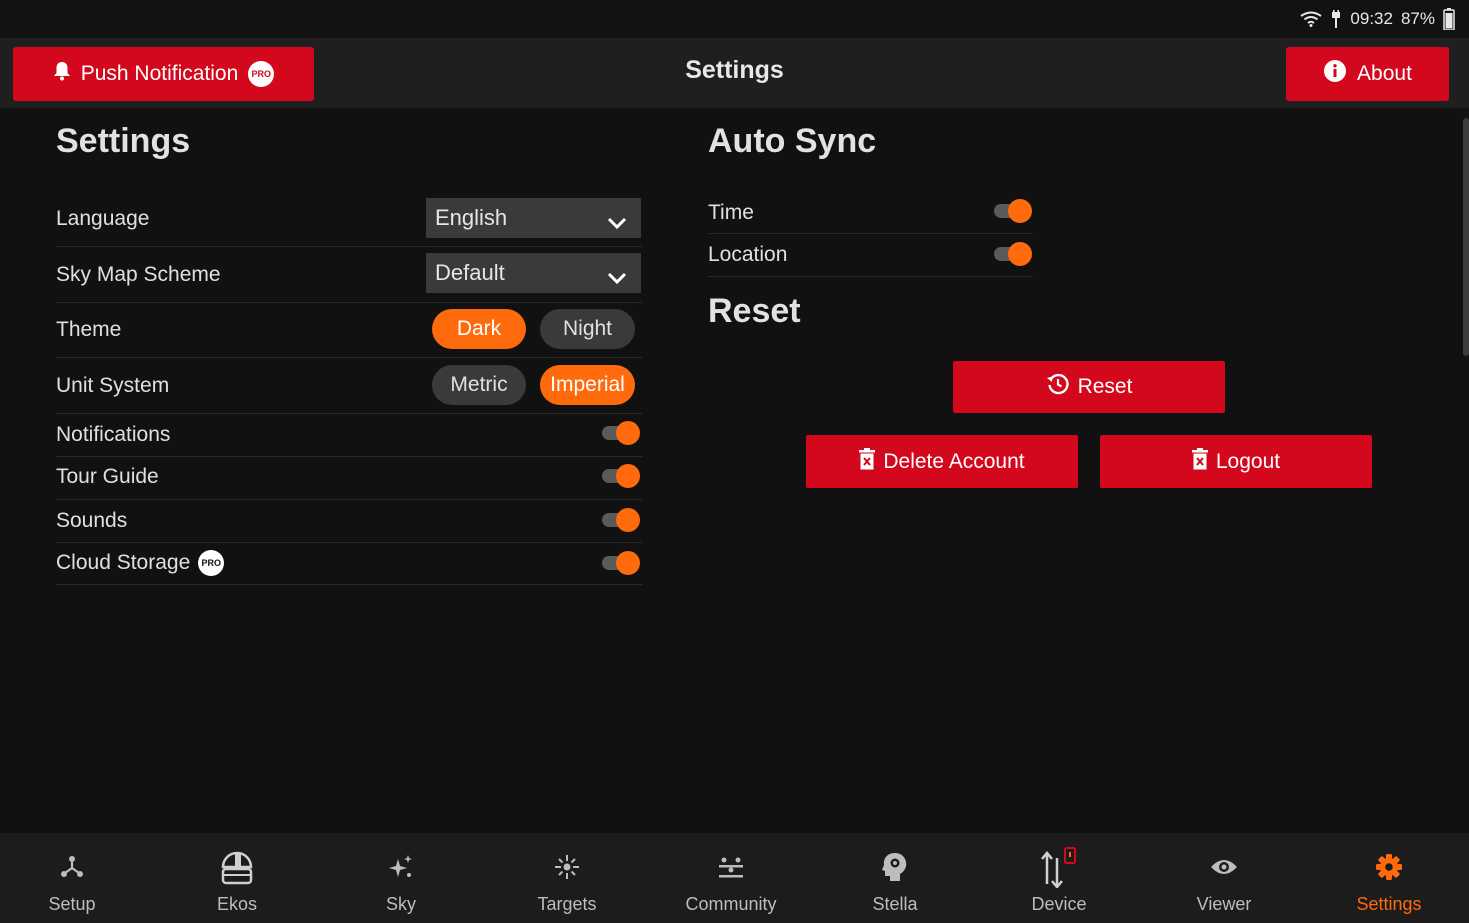 This screenshot has width=1469, height=923. Describe the element at coordinates (470, 272) in the screenshot. I see `sky-map-value: Default` at that location.